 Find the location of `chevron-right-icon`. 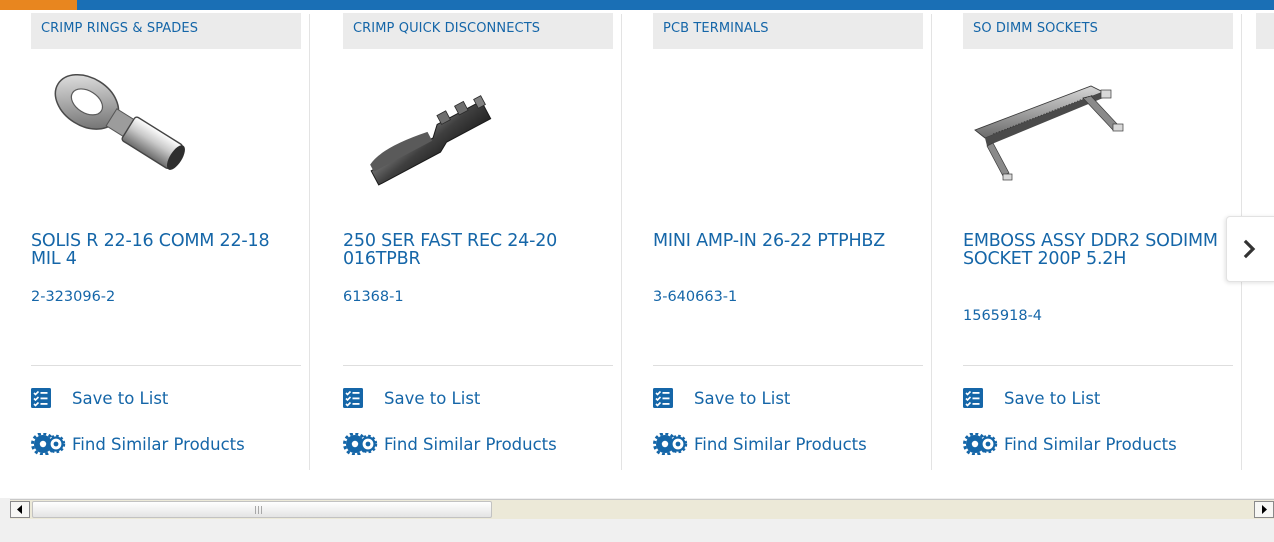

chevron-right-icon is located at coordinates (1249, 249).